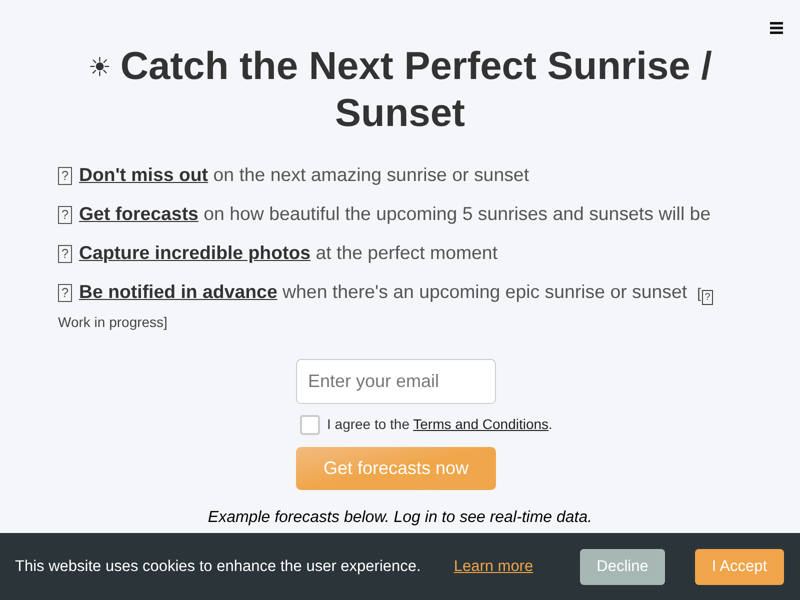 The image size is (800, 600). What do you see at coordinates (396, 468) in the screenshot?
I see `get-forecasts-button: Get forecasts now` at bounding box center [396, 468].